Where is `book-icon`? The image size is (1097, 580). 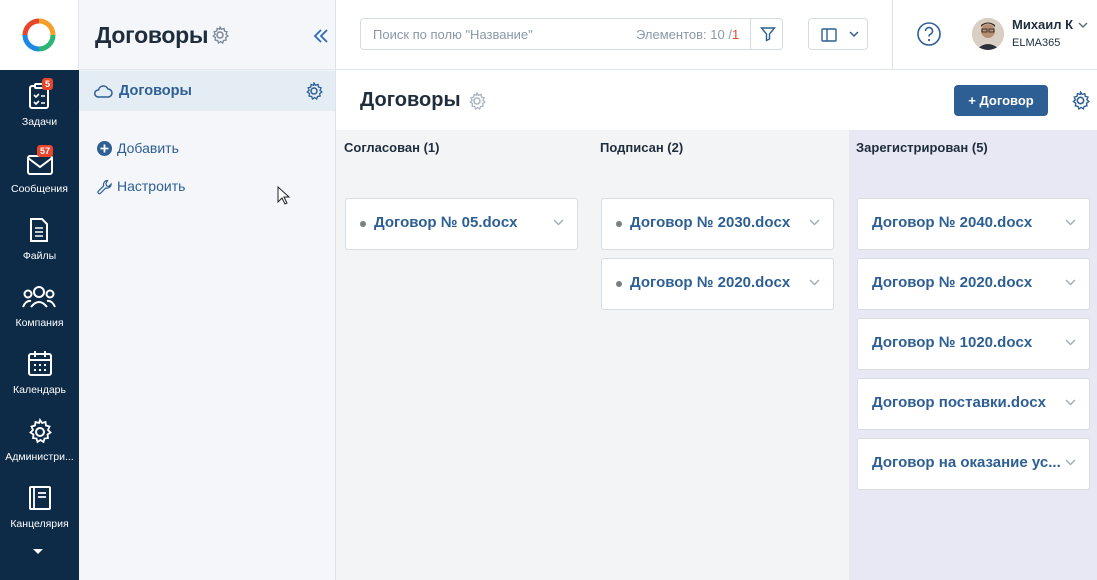 book-icon is located at coordinates (40, 498).